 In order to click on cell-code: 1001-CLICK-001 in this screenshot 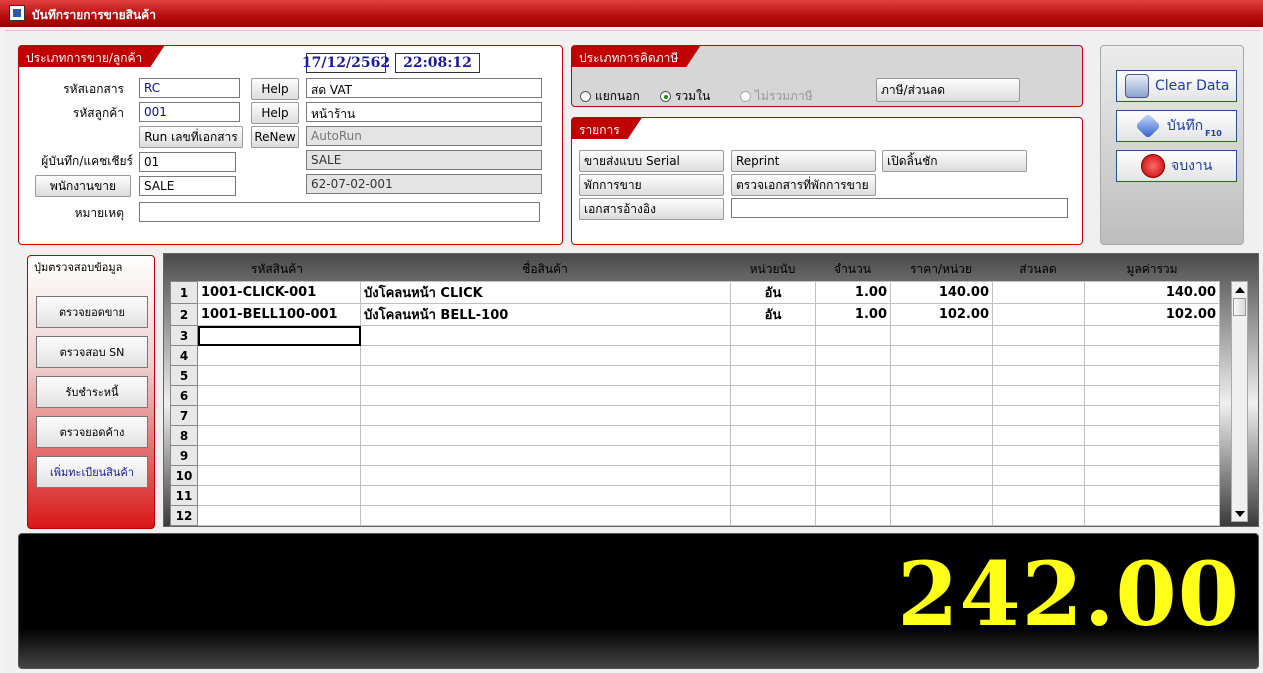, I will do `click(279, 292)`.